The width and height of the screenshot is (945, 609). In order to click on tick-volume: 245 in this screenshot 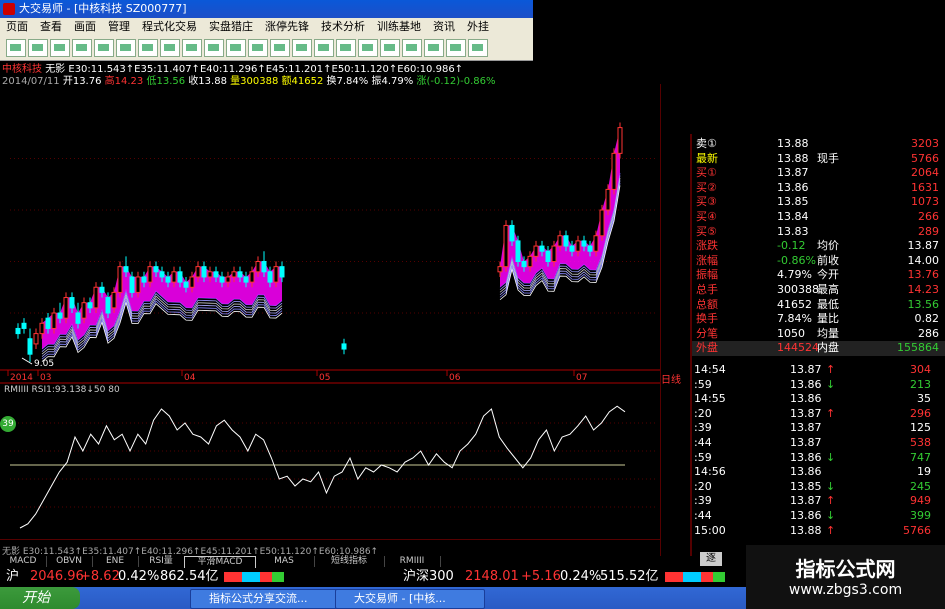, I will do `click(920, 486)`.